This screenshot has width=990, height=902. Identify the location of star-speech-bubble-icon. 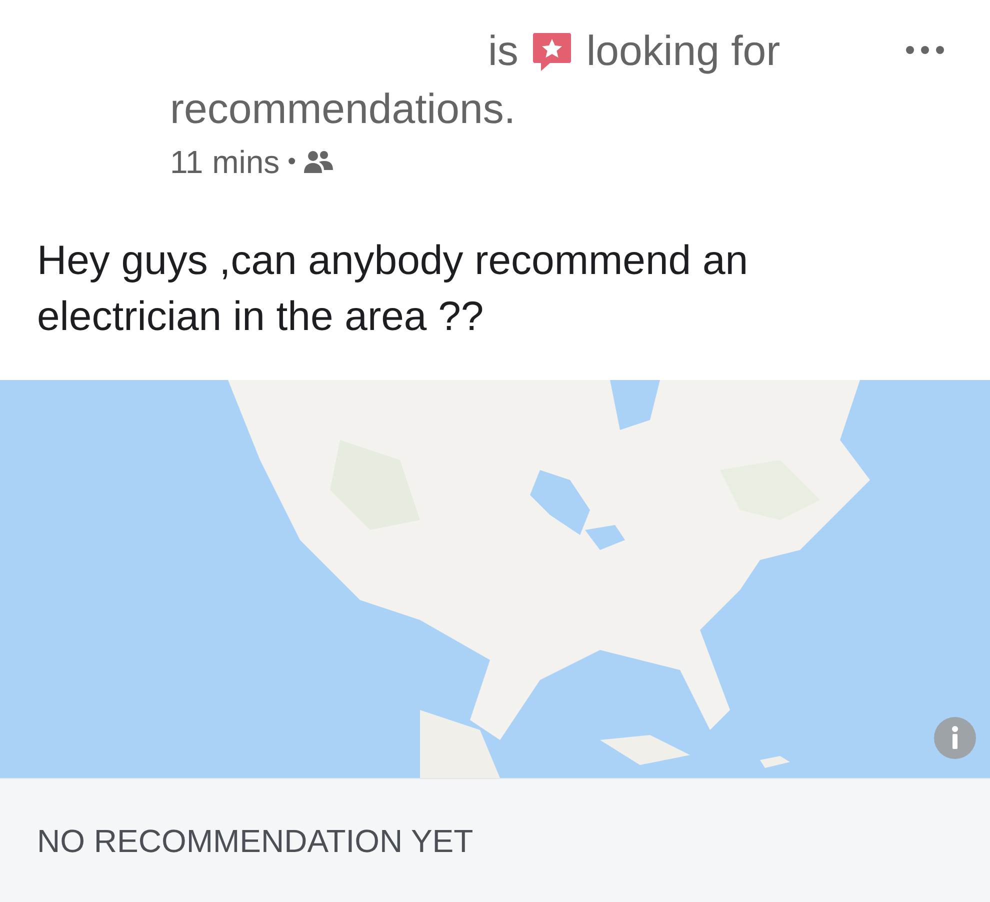
(552, 51).